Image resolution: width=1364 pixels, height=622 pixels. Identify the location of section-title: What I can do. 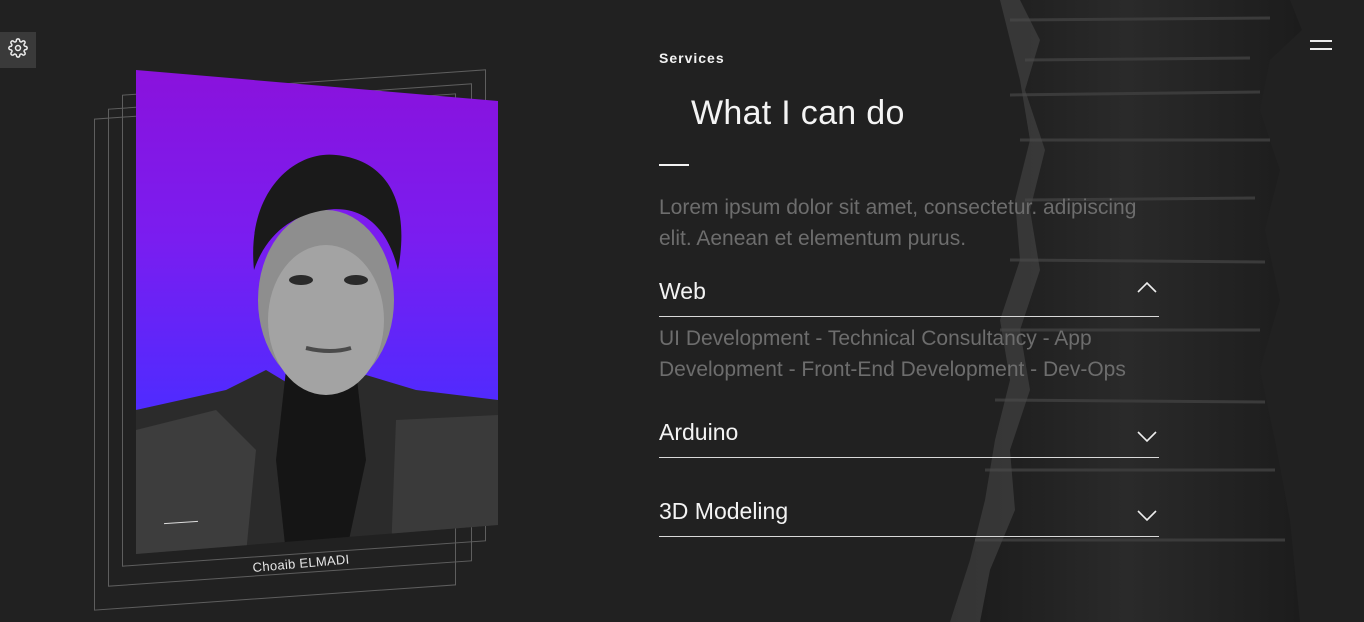
(798, 113).